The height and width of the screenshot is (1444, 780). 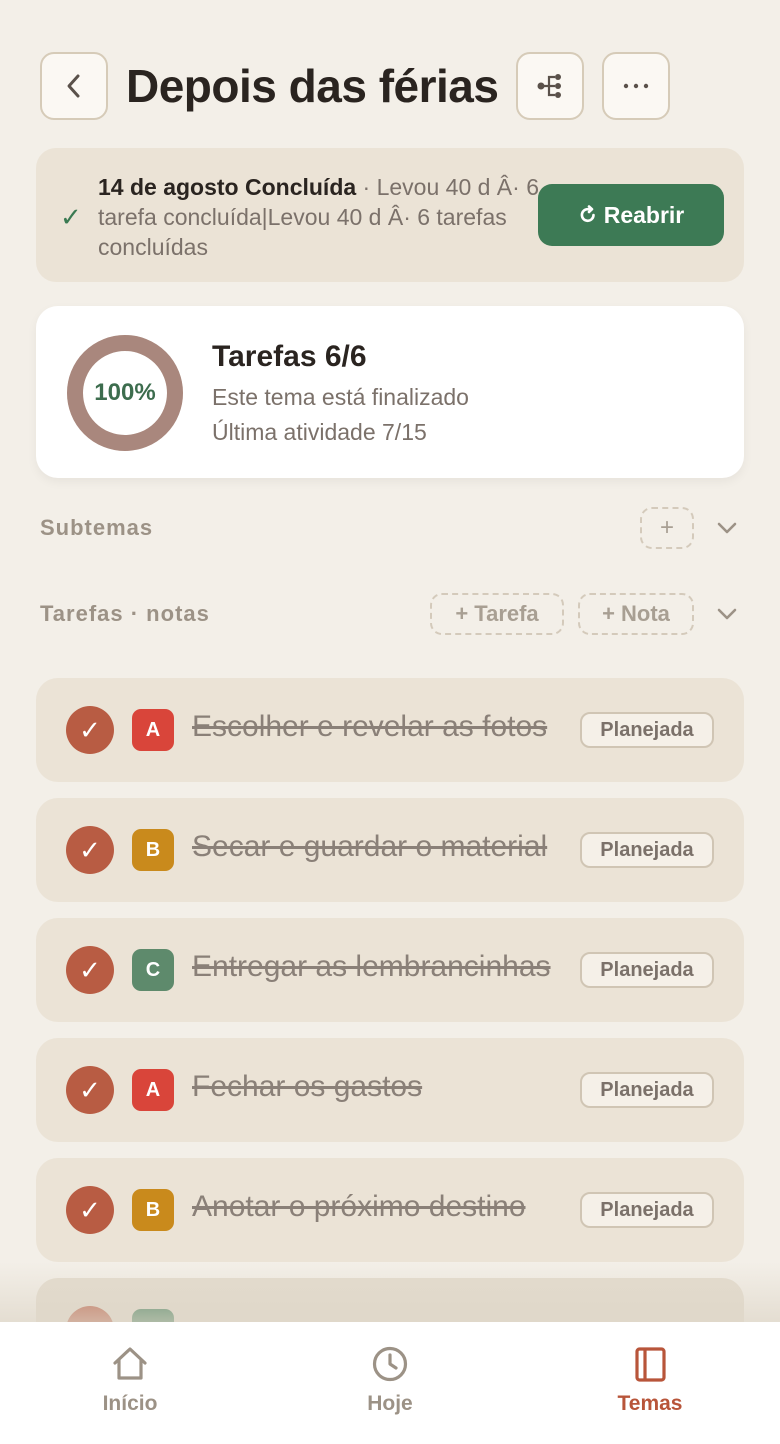 What do you see at coordinates (307, 1086) in the screenshot?
I see `task-title: Fechar os gastos` at bounding box center [307, 1086].